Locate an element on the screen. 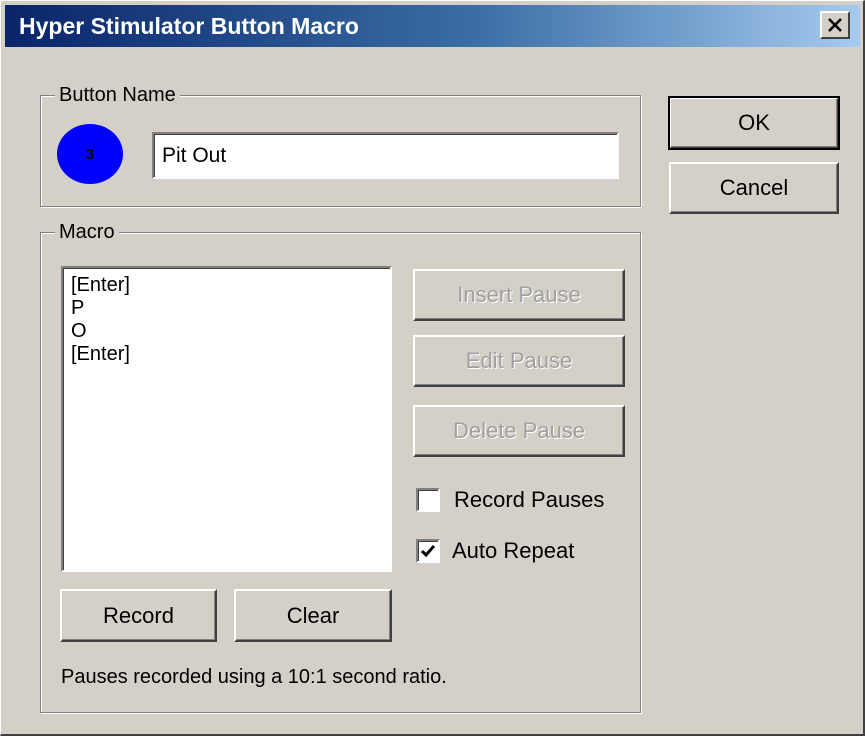  close-icon is located at coordinates (835, 25).